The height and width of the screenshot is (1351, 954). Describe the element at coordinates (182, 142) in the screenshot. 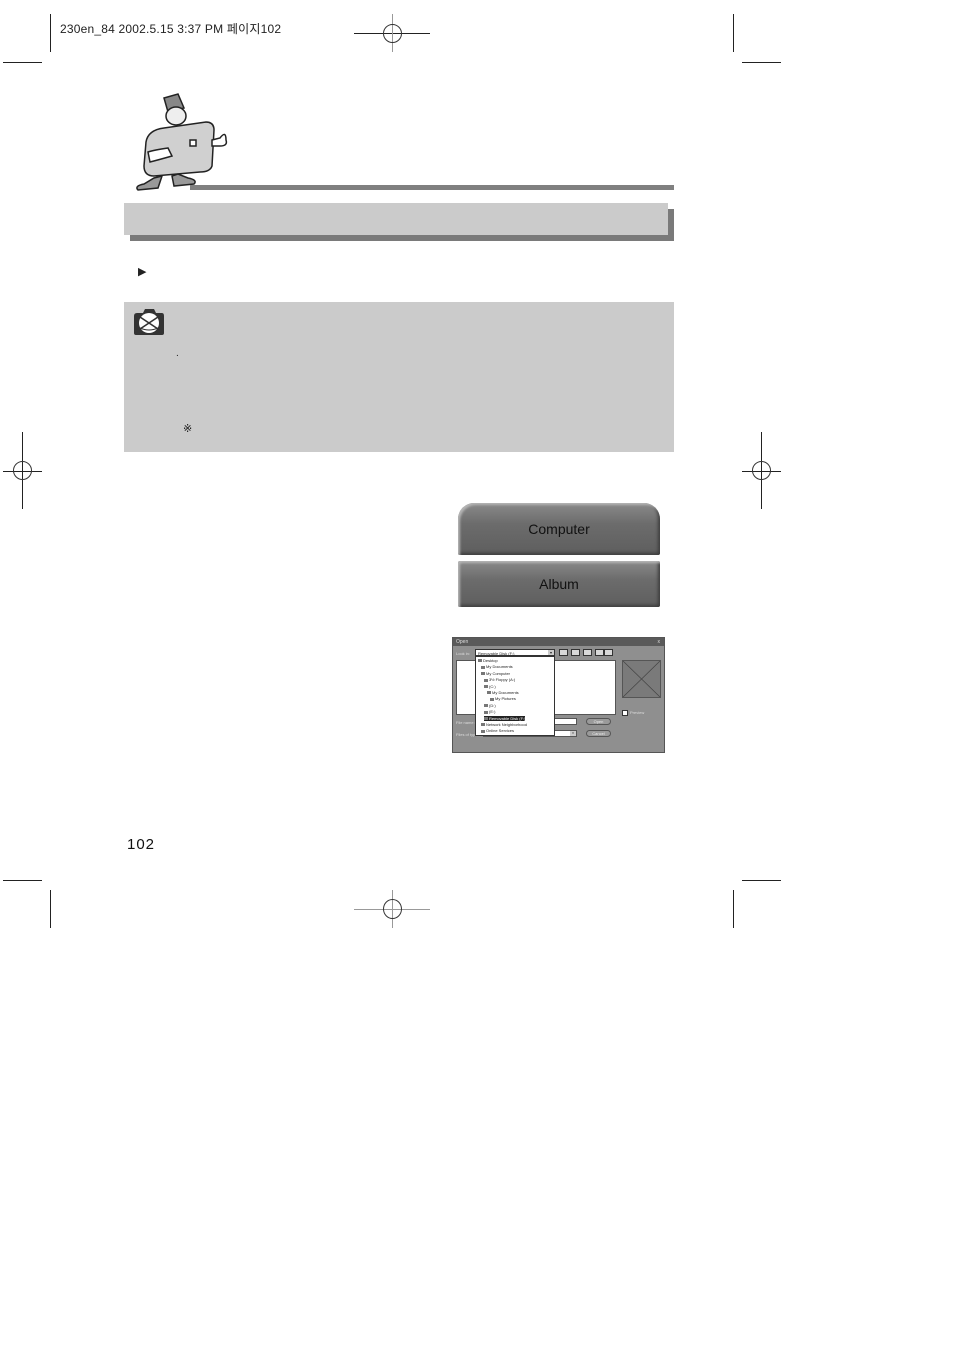

I see `camera-mascot-icon` at that location.